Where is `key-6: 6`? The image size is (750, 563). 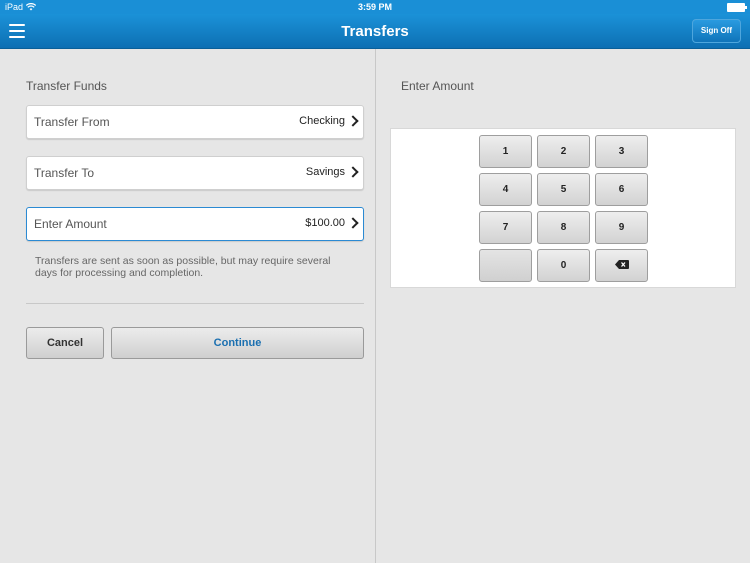
key-6: 6 is located at coordinates (621, 189).